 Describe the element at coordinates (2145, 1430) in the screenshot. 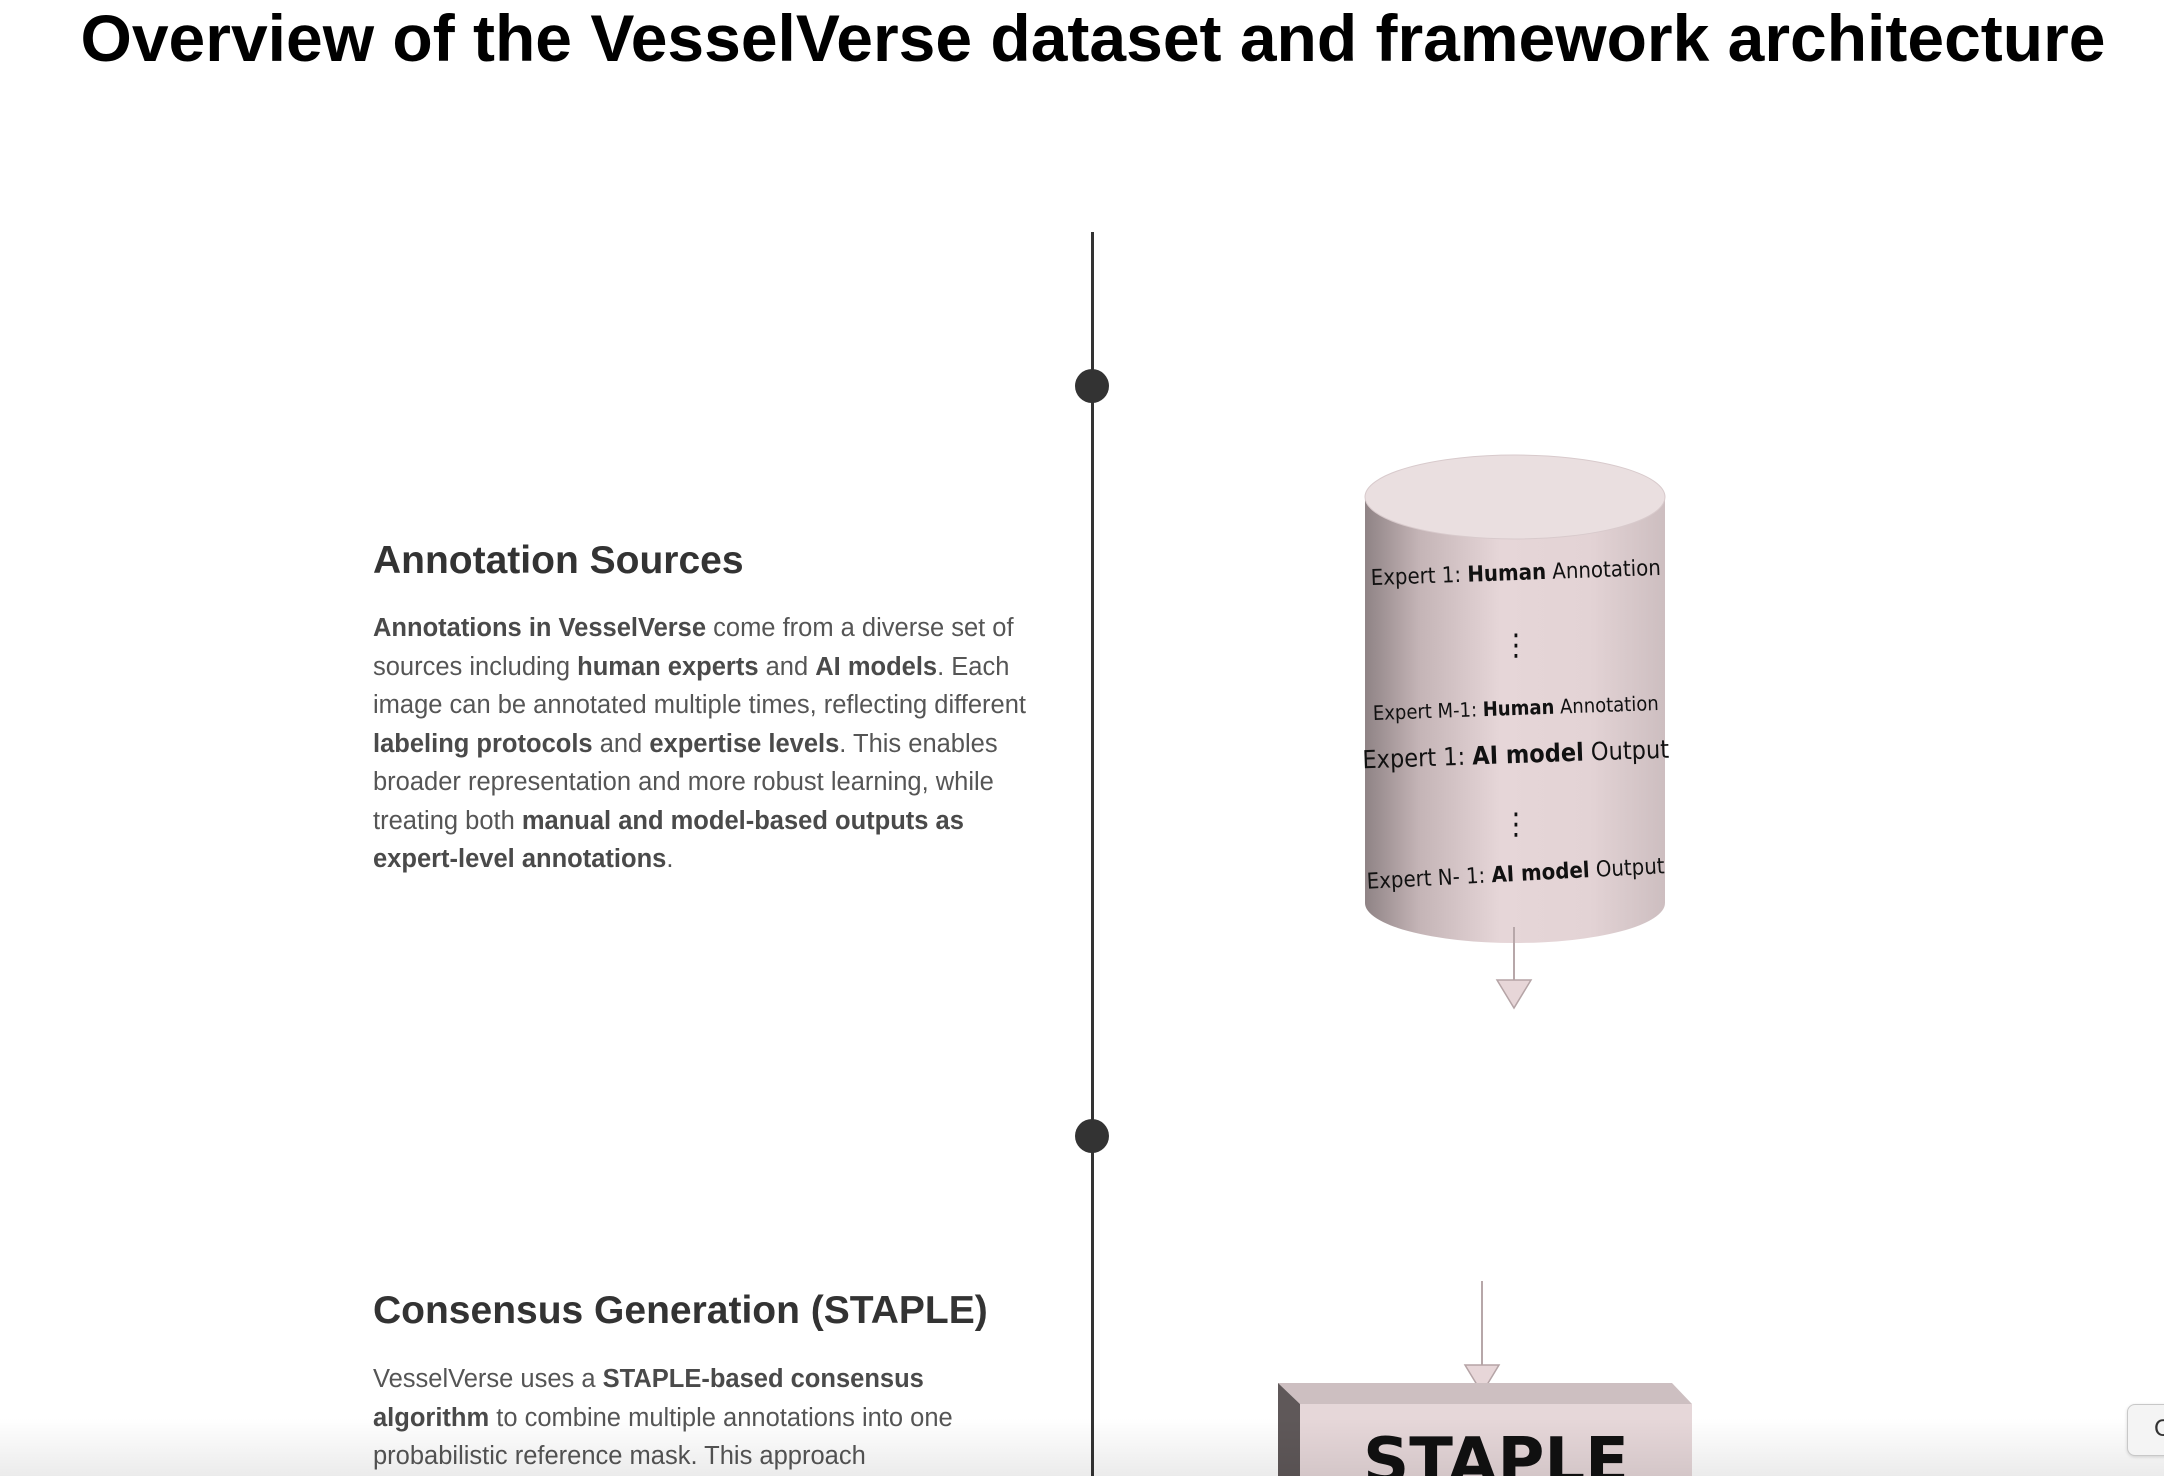

I see `corner-button: C` at that location.